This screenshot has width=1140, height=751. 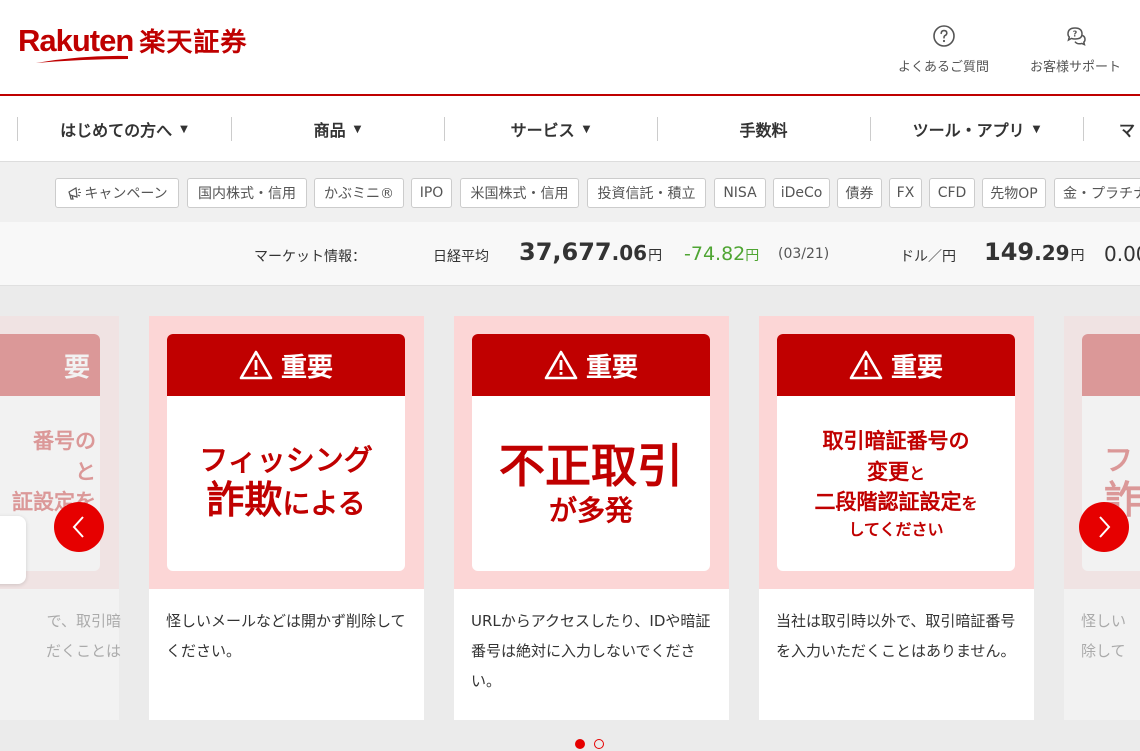 I want to click on banner-line: フ, so click(x=1119, y=460).